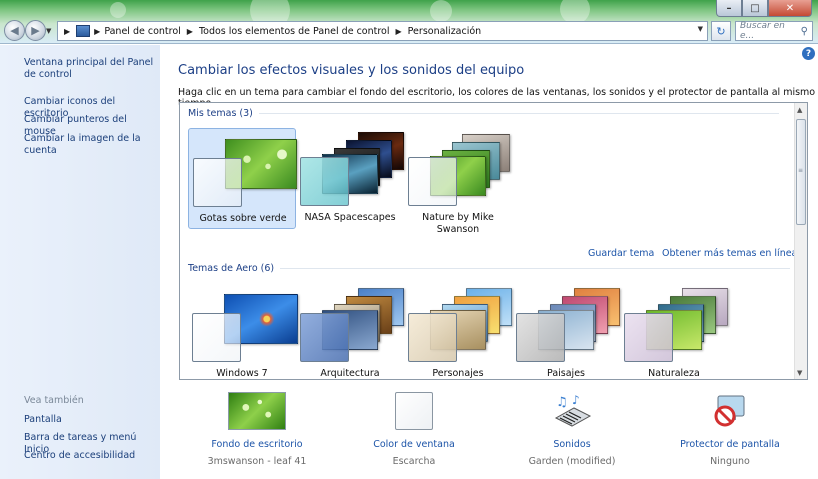 This screenshot has height=479, width=818. What do you see at coordinates (621, 253) in the screenshot?
I see `save-theme-link: Guardar tema` at bounding box center [621, 253].